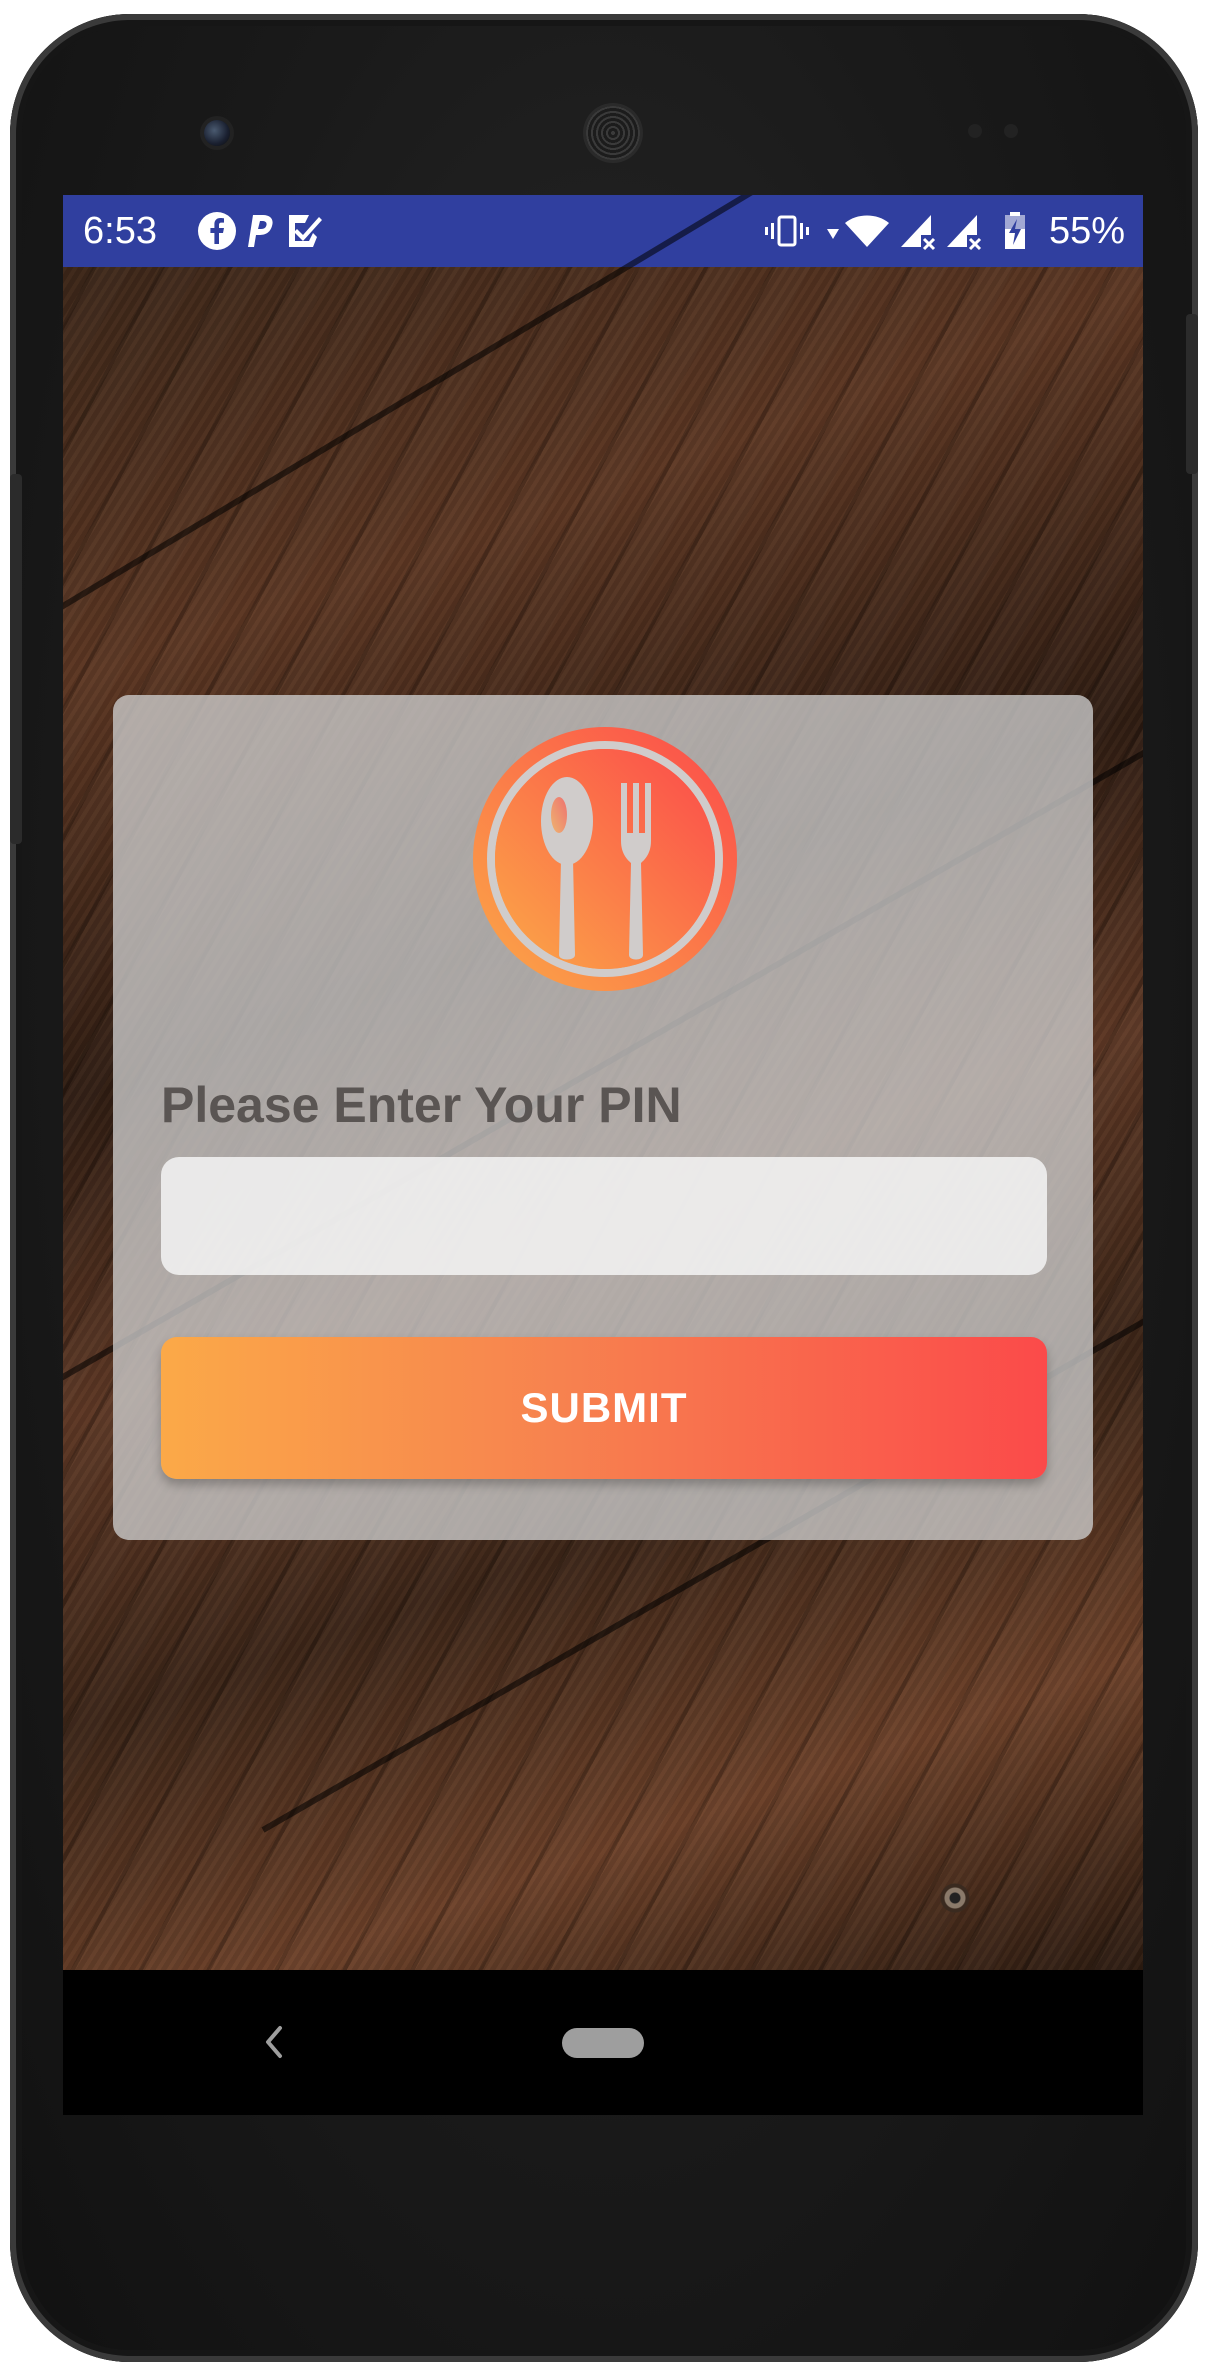 Image resolution: width=1210 pixels, height=2375 pixels. Describe the element at coordinates (120, 231) in the screenshot. I see `status-time: 6:53` at that location.